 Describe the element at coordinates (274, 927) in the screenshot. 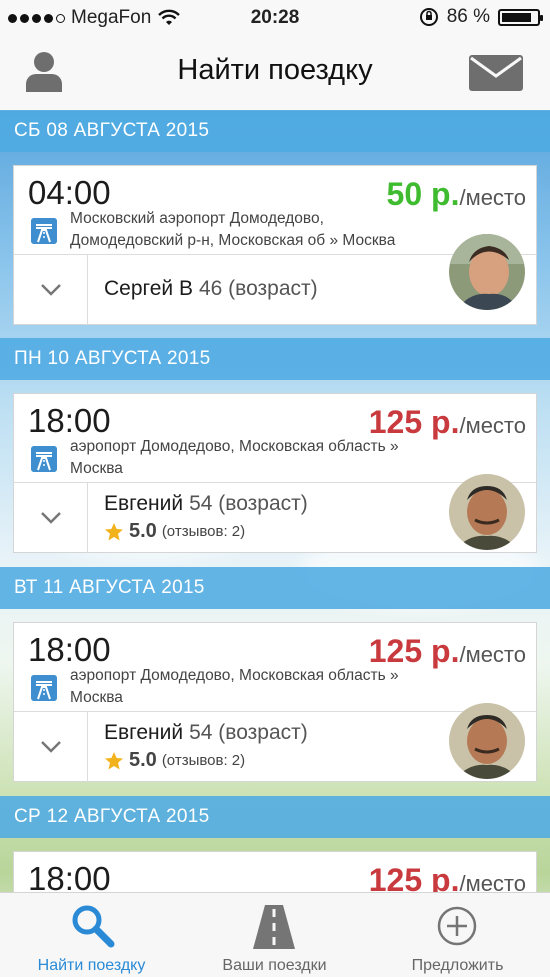

I see `road-icon` at that location.